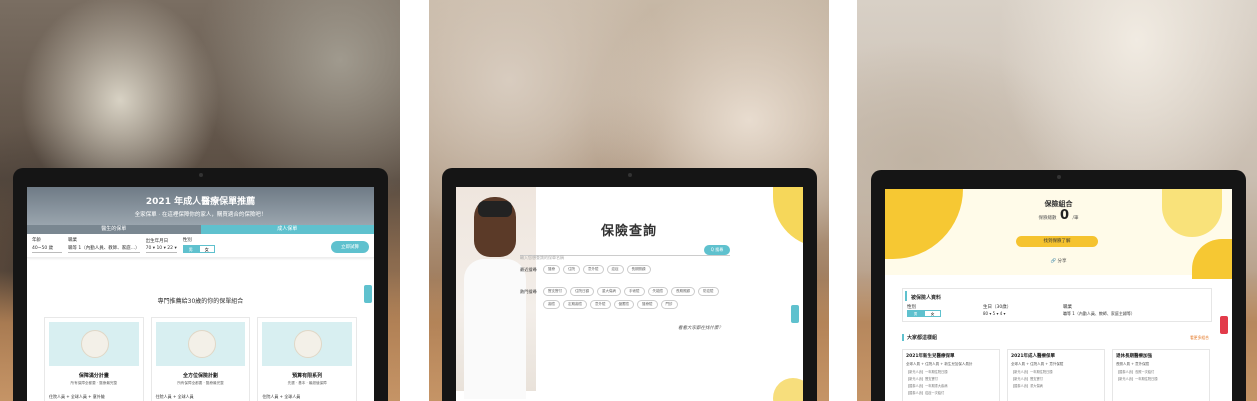  I want to click on tab-adult-policy: 成人保單, so click(287, 229).